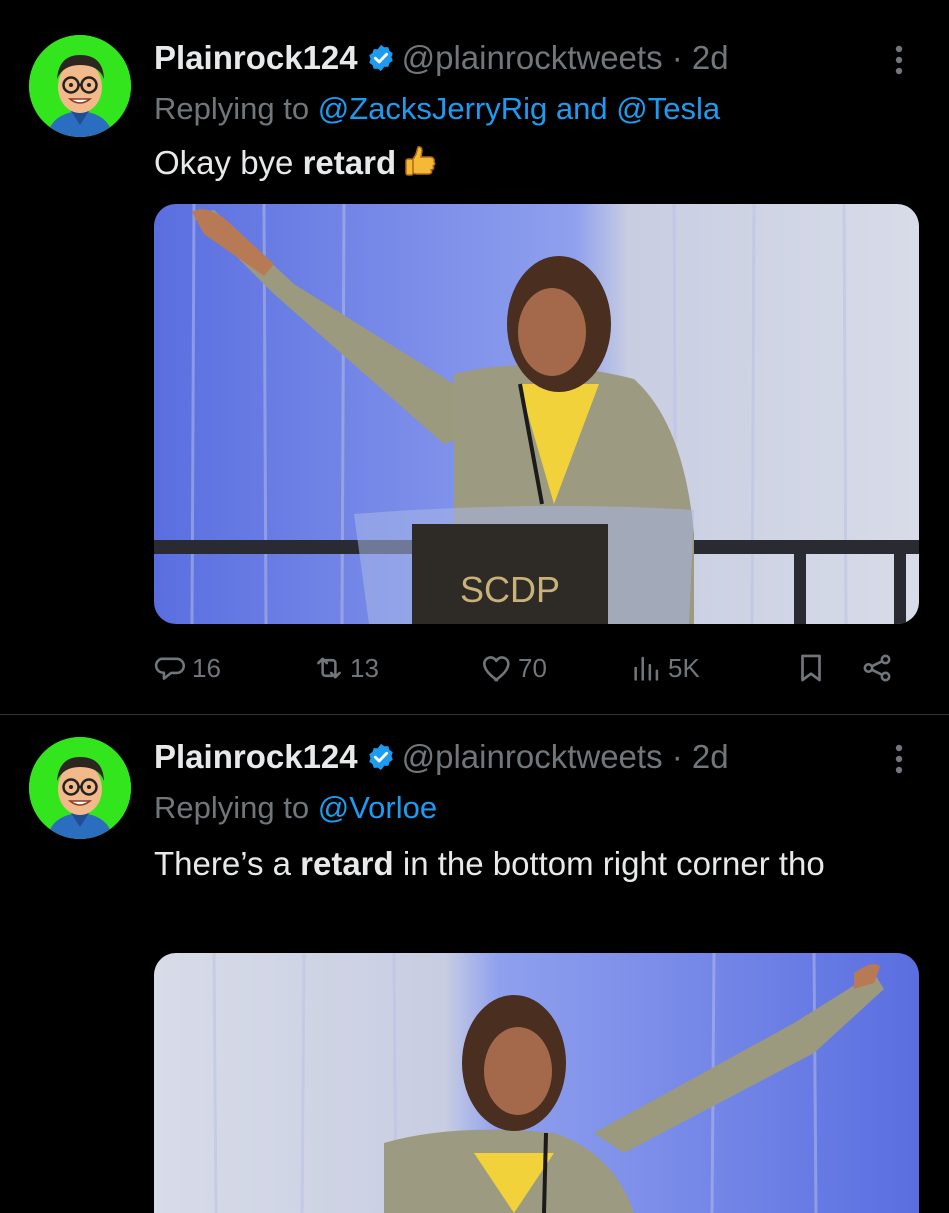 This screenshot has height=1213, width=949. Describe the element at coordinates (581, 108) in the screenshot. I see `mention-joiner: and` at that location.